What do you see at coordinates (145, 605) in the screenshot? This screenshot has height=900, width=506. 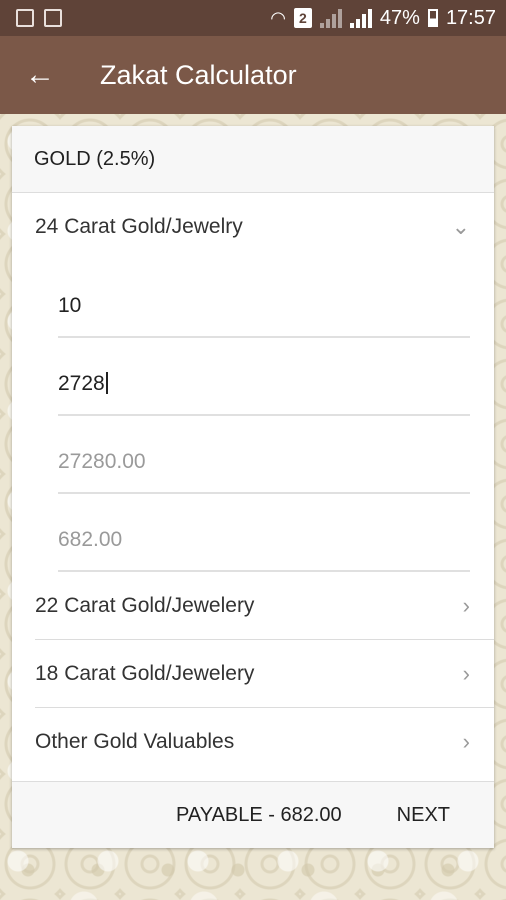 I see `section-label: 22 Carat Gold/Jewelery` at bounding box center [145, 605].